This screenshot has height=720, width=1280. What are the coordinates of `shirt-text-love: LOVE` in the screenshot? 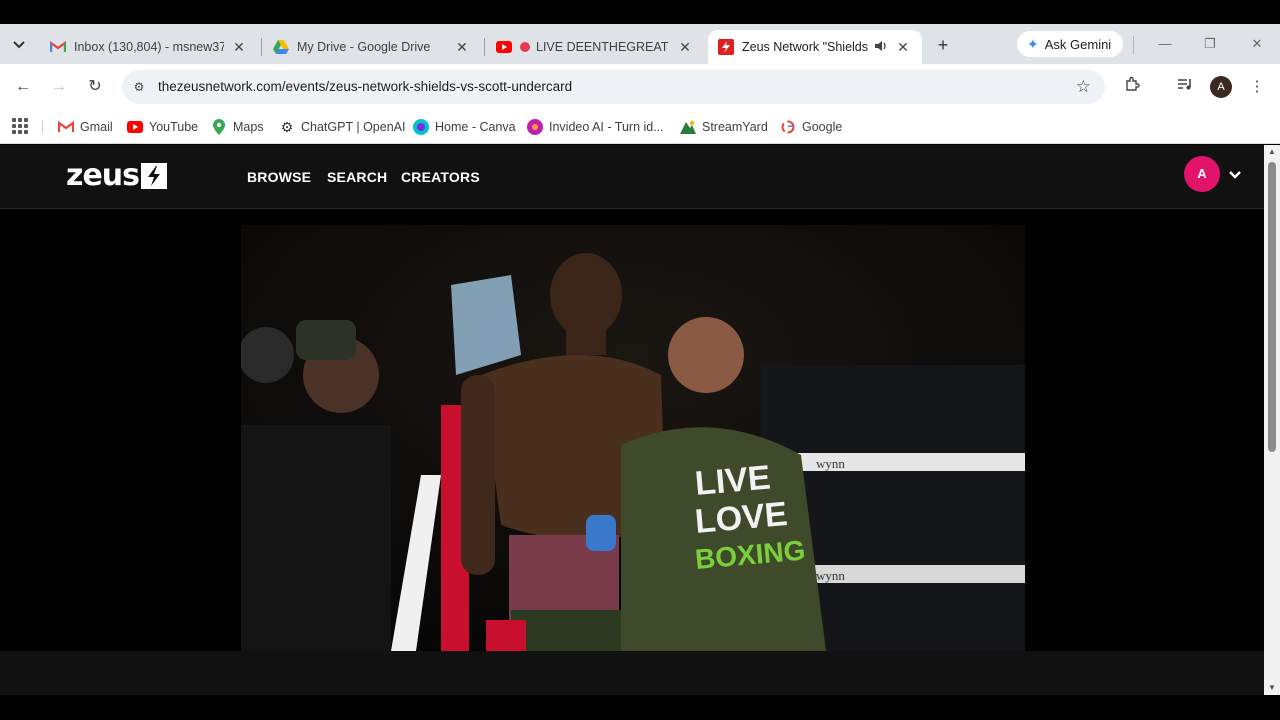 It's located at (741, 518).